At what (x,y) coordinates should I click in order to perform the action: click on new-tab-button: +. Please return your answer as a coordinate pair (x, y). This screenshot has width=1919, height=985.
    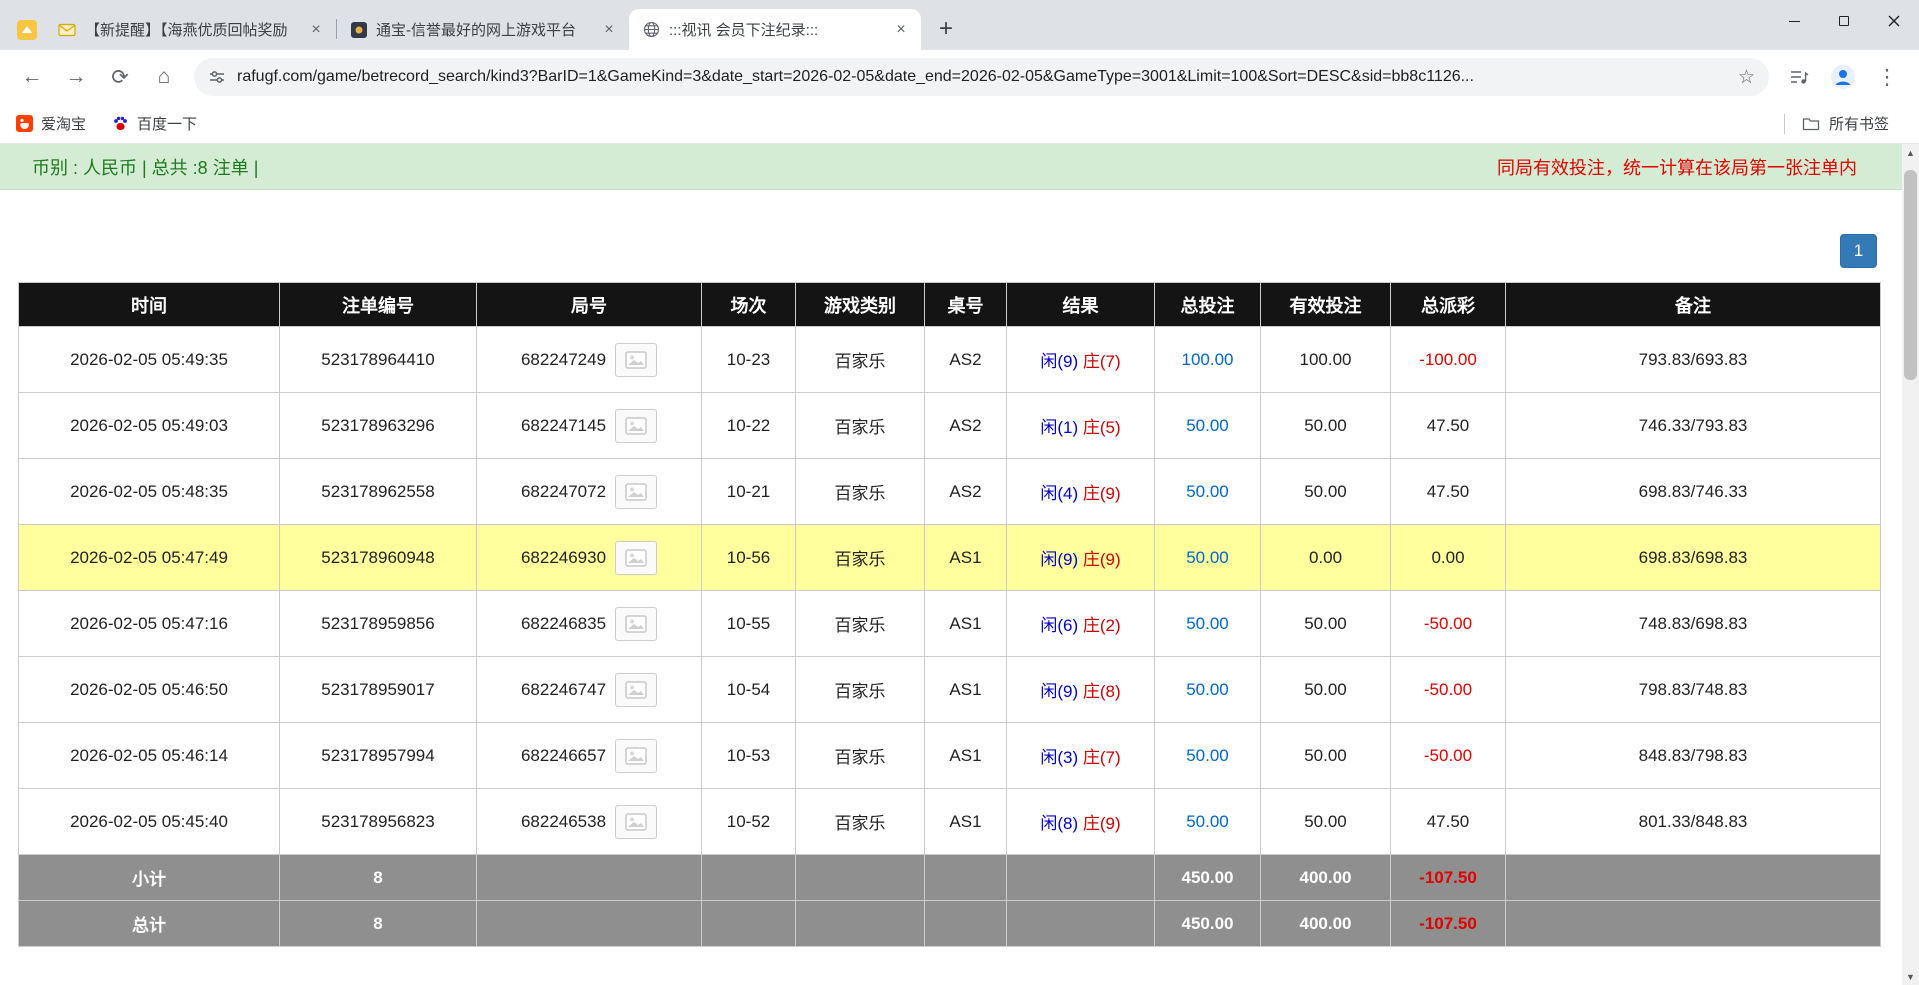
    Looking at the image, I should click on (946, 29).